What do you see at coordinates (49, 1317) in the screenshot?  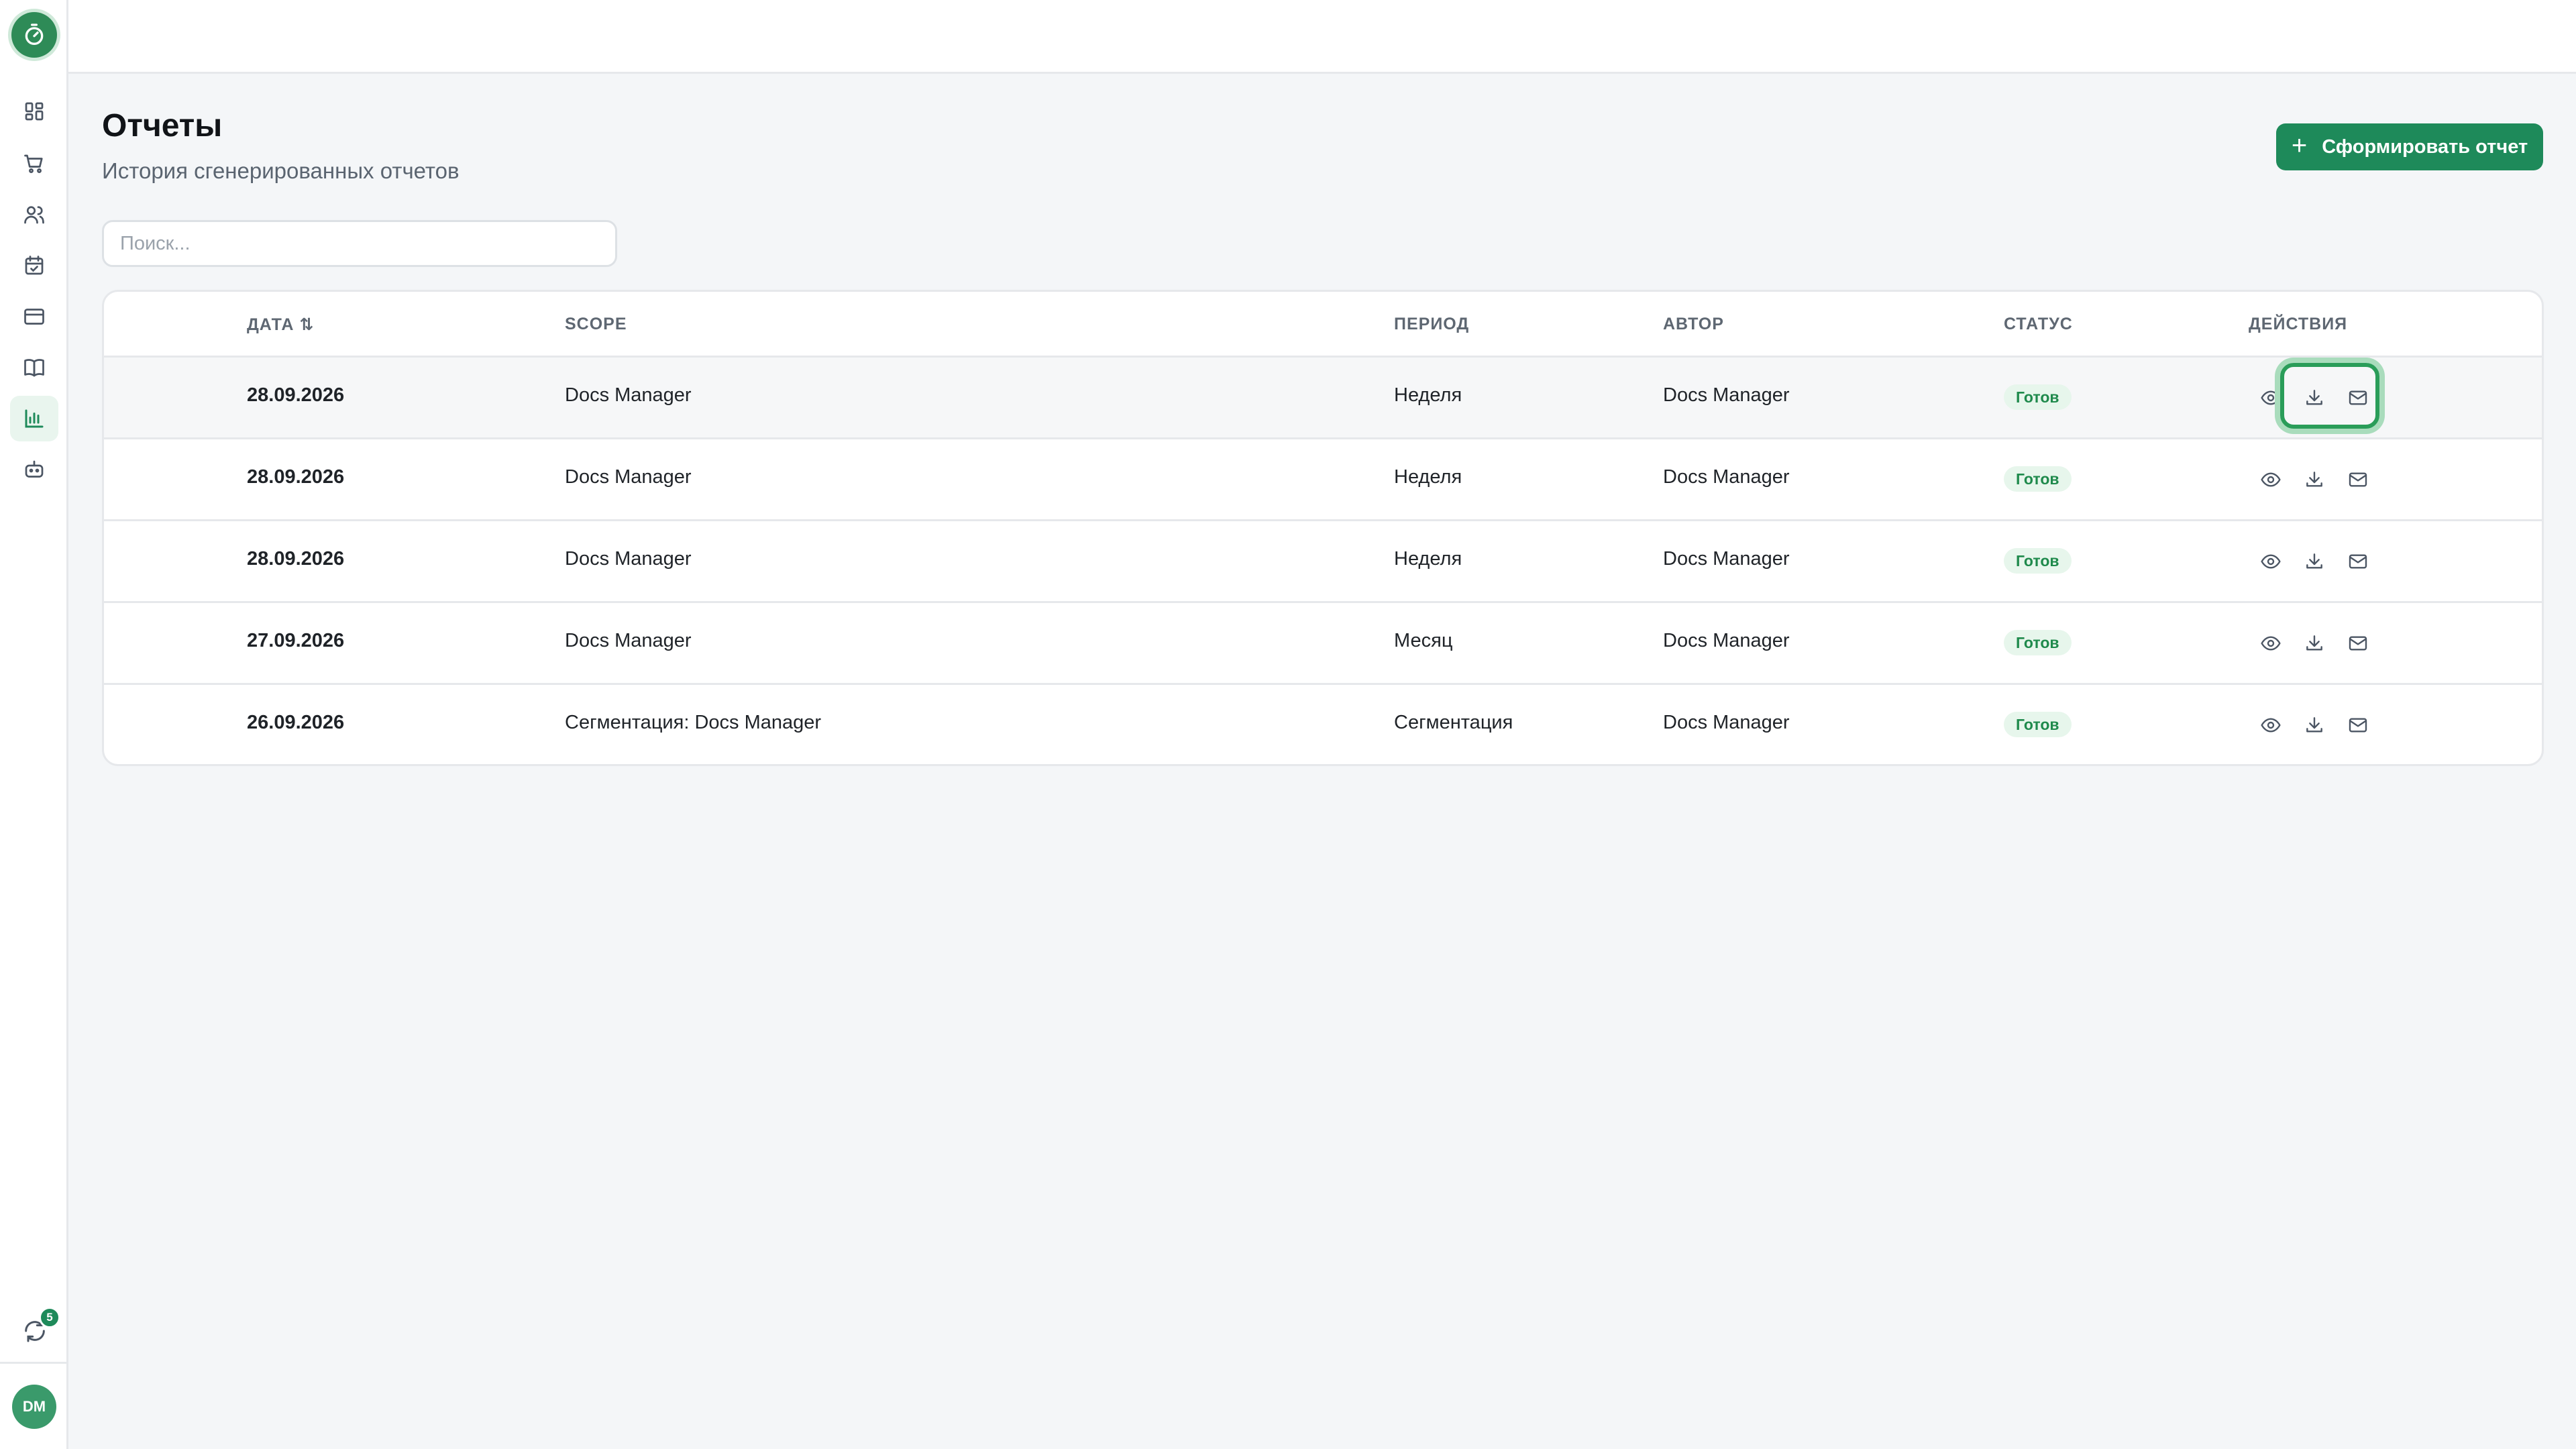 I see `sync-count-badge: 5` at bounding box center [49, 1317].